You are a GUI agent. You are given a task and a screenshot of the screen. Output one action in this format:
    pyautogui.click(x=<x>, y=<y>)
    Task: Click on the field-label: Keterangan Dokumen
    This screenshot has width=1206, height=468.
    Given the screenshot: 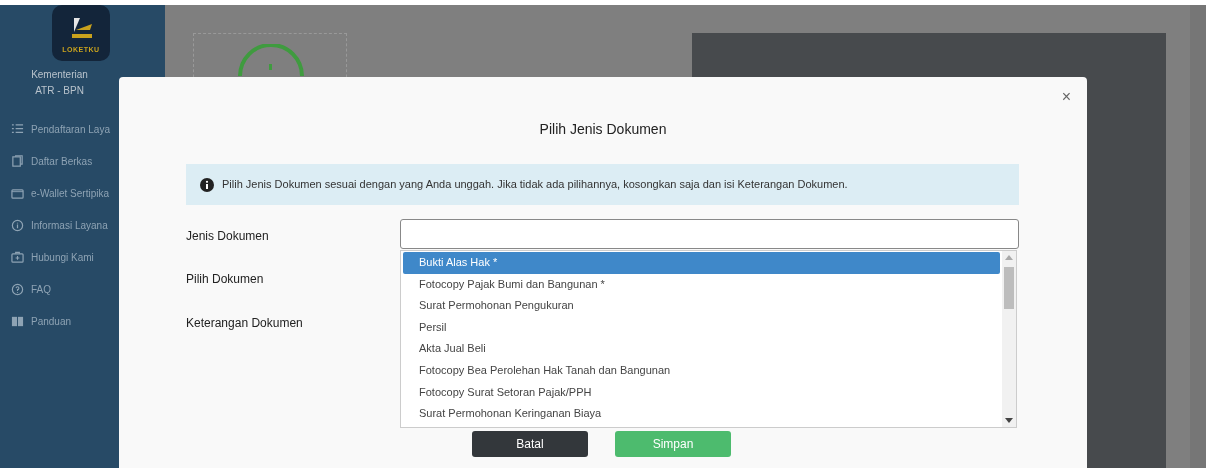 What is the action you would take?
    pyautogui.click(x=244, y=323)
    